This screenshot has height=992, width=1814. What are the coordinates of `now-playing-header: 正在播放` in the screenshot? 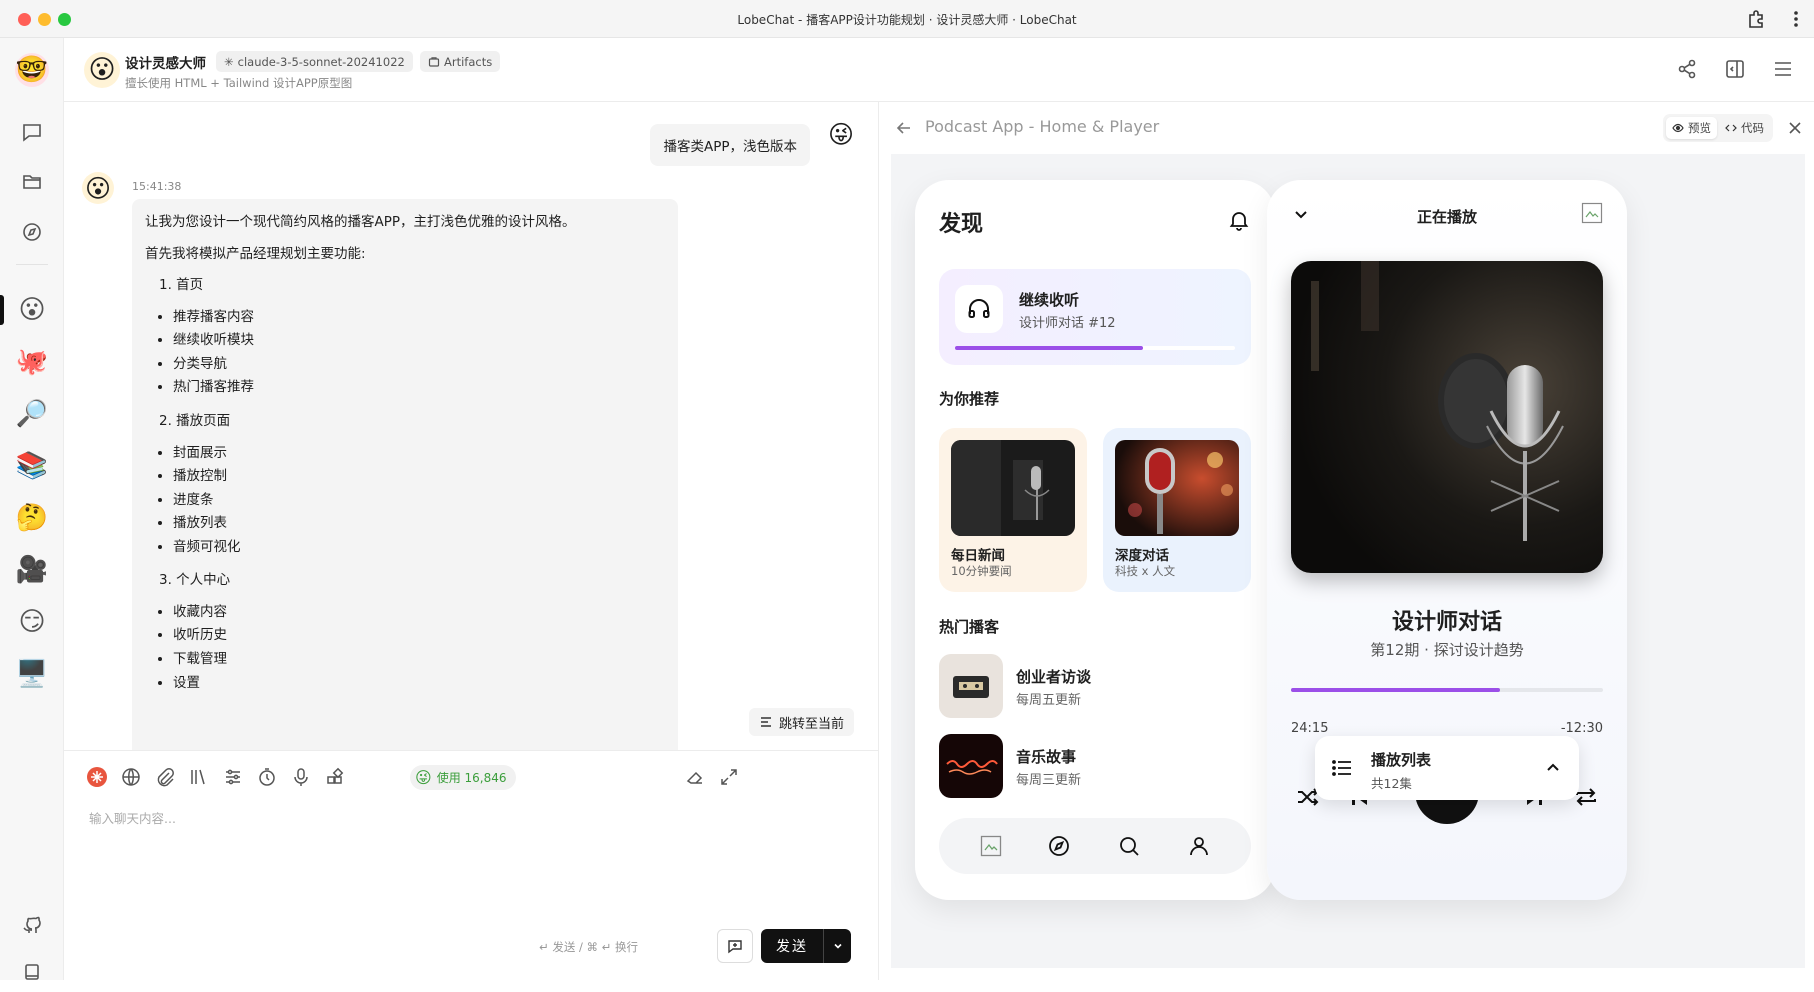 It's located at (1446, 217).